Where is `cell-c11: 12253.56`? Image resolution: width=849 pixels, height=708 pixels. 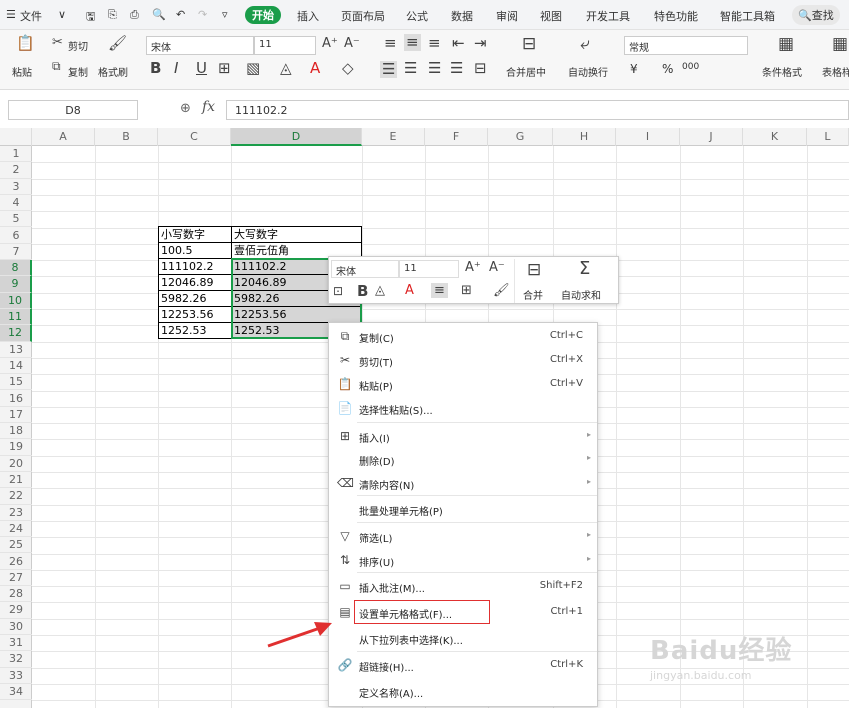 cell-c11: 12253.56 is located at coordinates (195, 314).